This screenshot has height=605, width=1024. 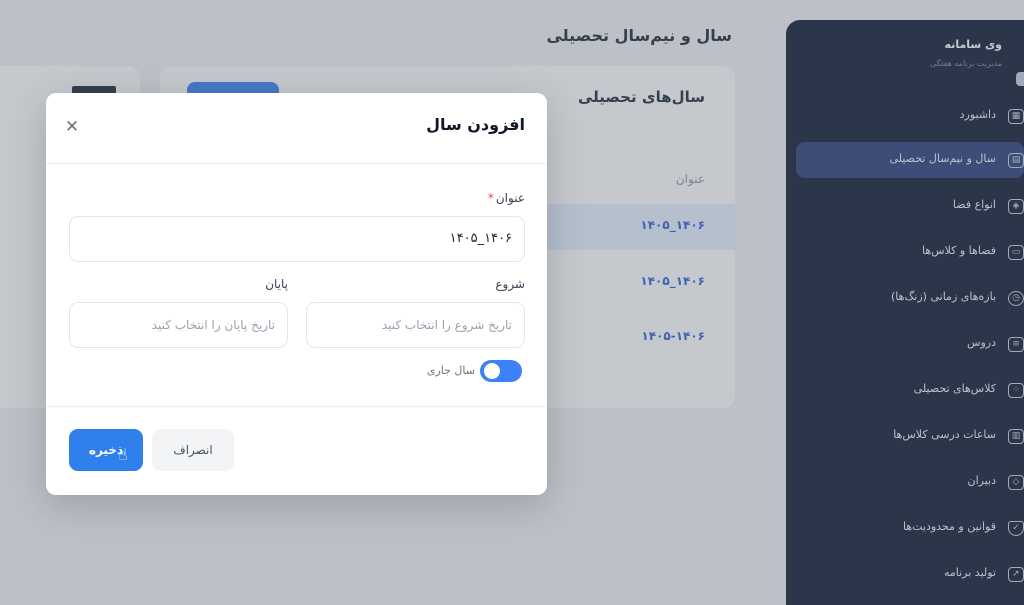 What do you see at coordinates (415, 325) in the screenshot?
I see `start-date-input: تاریخ شروع را انتخاب کنید` at bounding box center [415, 325].